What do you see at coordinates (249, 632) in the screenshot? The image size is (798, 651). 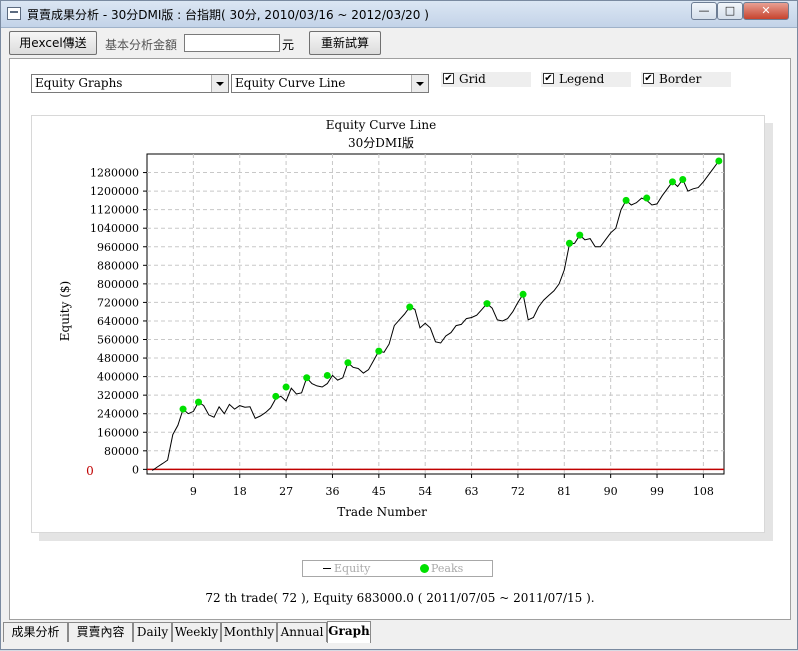 I see `tab-monthly: Monthly` at bounding box center [249, 632].